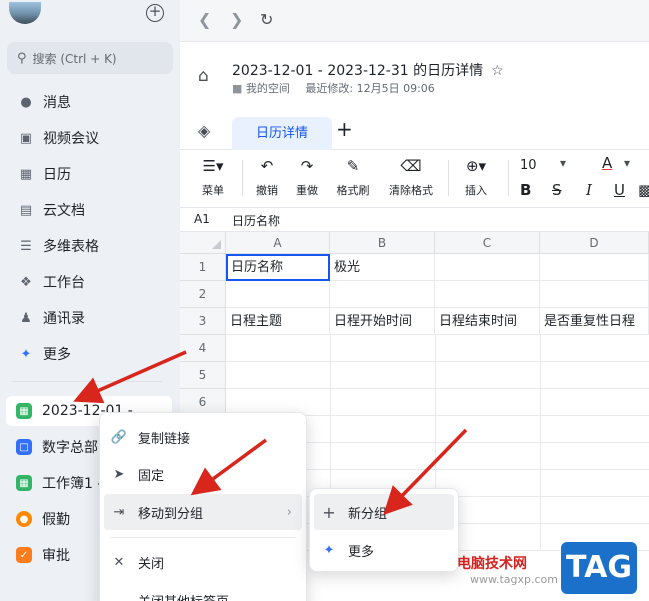  I want to click on italic-icon: I, so click(589, 190).